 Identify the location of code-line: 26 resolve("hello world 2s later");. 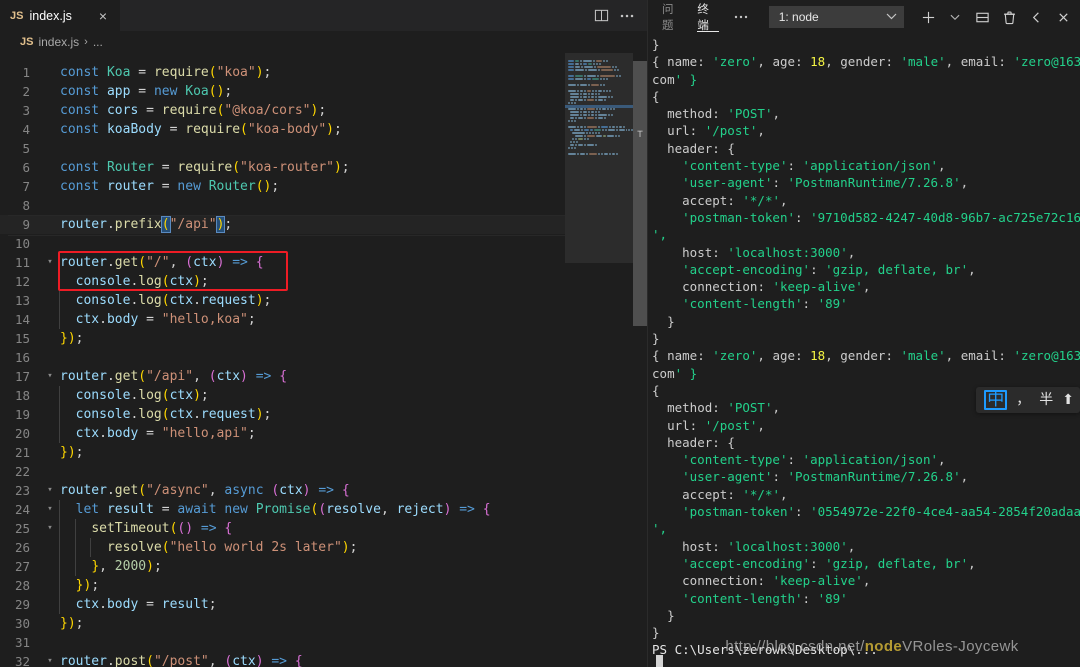
(323, 547).